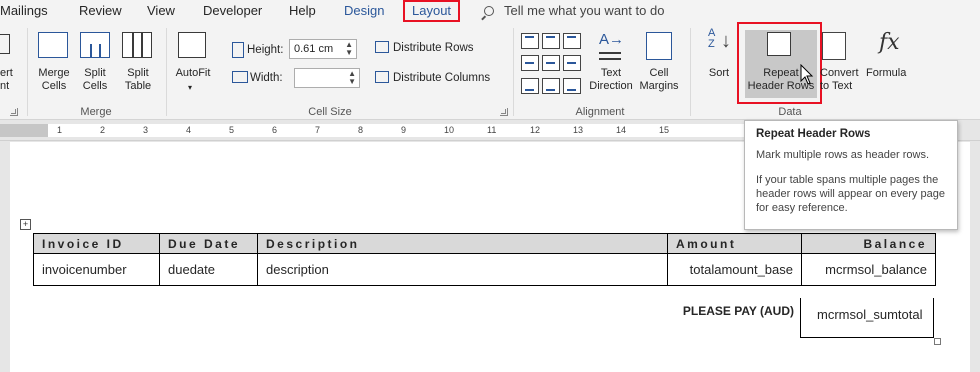 This screenshot has height=372, width=980. Describe the element at coordinates (612, 39) in the screenshot. I see `text-direction-icon: A→` at that location.